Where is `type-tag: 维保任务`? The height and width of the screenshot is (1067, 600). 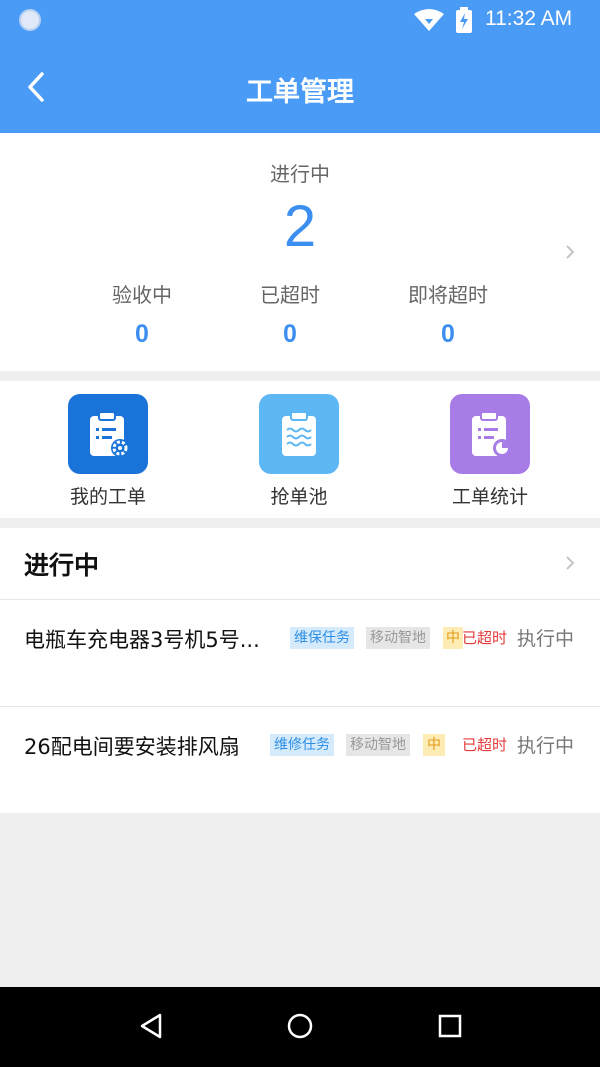 type-tag: 维保任务 is located at coordinates (322, 638).